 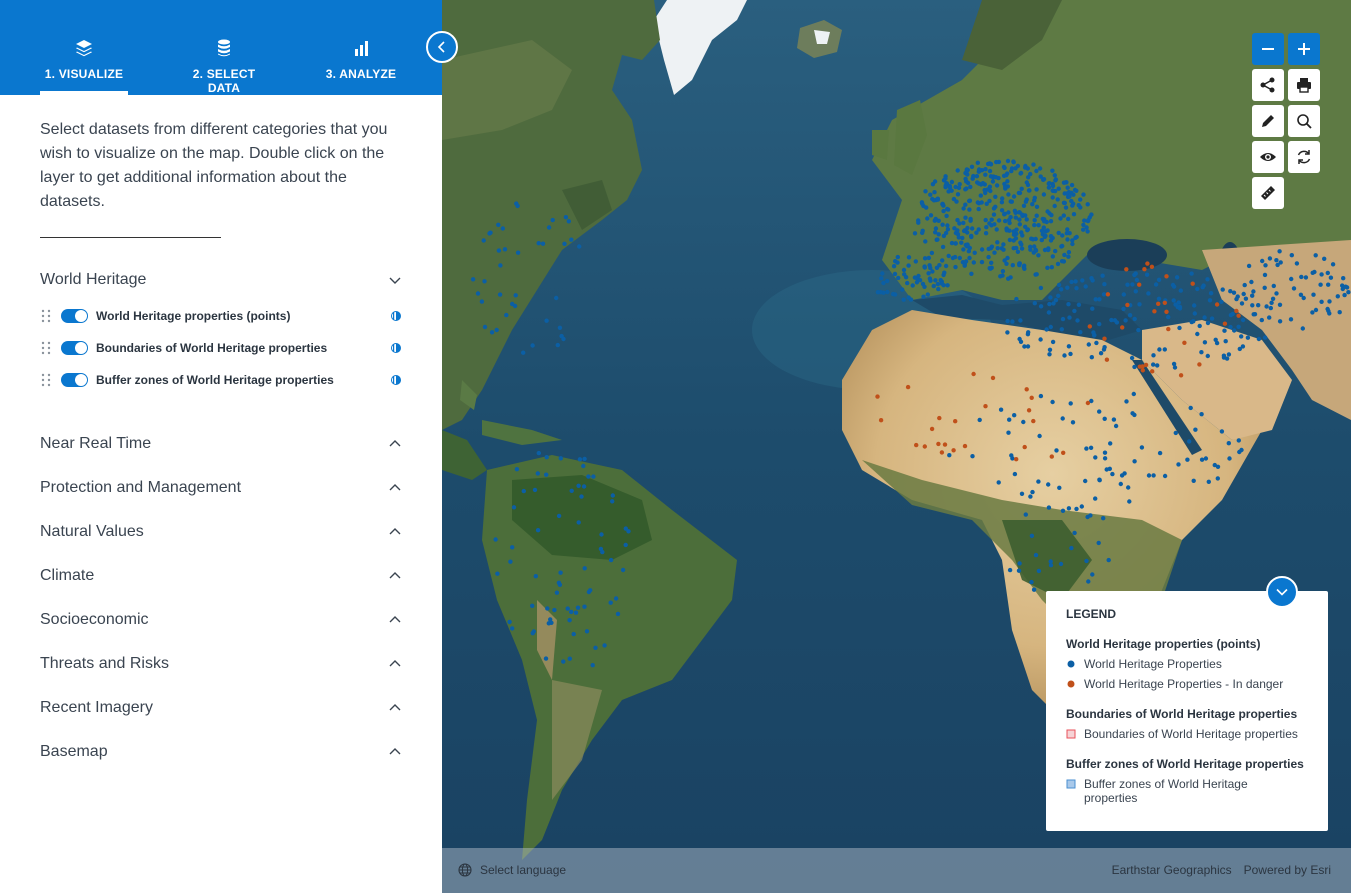 What do you see at coordinates (512, 870) in the screenshot?
I see `language-selector: Select language` at bounding box center [512, 870].